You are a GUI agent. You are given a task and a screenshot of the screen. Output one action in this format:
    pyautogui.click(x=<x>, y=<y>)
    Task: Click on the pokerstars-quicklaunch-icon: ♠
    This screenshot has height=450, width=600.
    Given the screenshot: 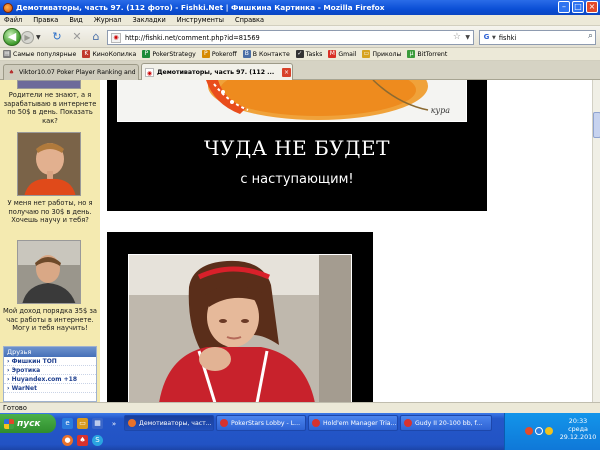 What is the action you would take?
    pyautogui.click(x=82, y=440)
    